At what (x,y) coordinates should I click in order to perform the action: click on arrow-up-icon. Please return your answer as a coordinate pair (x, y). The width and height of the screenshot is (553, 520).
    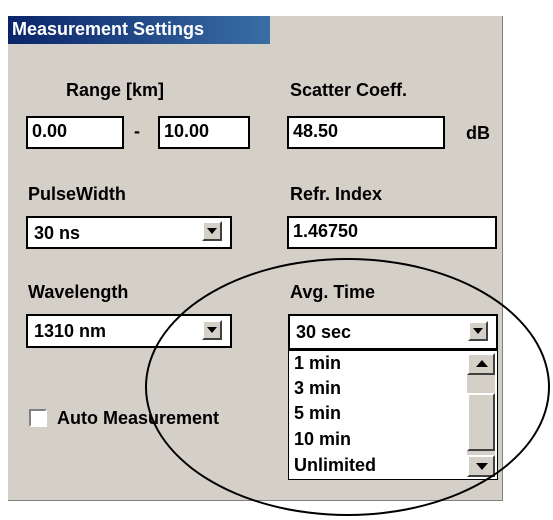
    Looking at the image, I should click on (482, 363).